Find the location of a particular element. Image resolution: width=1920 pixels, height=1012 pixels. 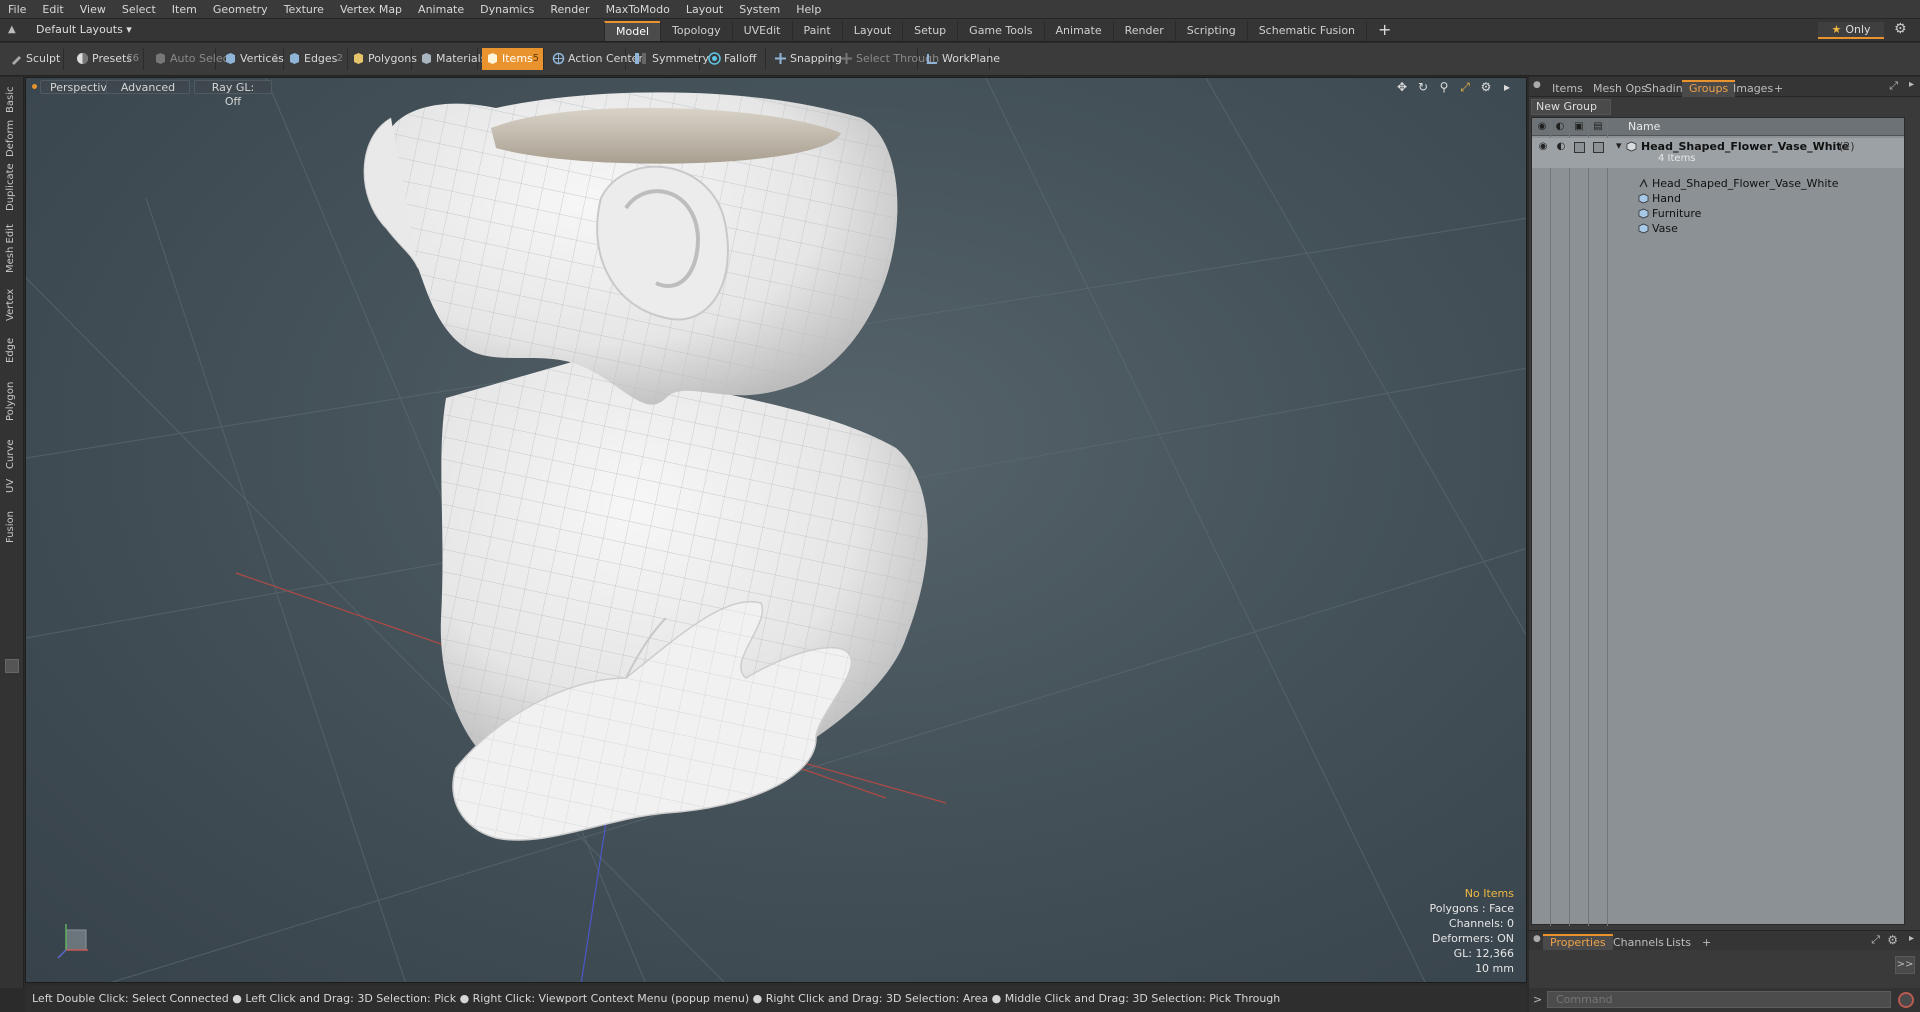

list-item: Head_Shaped_Flower_Vase_White is located at coordinates (1718, 183).